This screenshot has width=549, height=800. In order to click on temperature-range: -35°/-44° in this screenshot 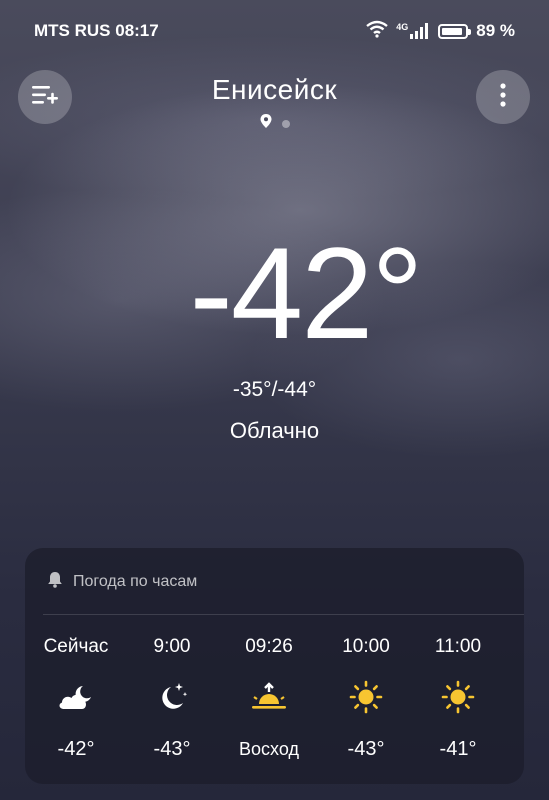, I will do `click(274, 389)`.